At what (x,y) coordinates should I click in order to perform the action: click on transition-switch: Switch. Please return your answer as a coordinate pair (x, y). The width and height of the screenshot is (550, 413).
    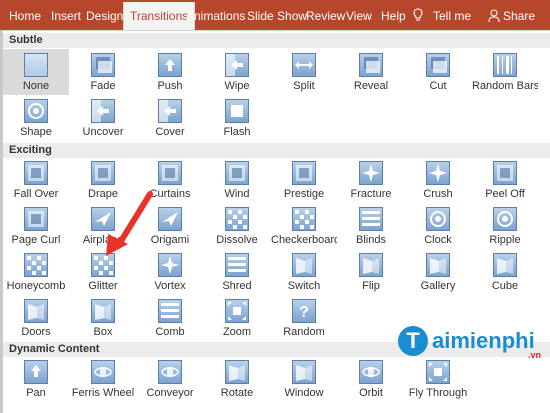
    Looking at the image, I should click on (304, 272).